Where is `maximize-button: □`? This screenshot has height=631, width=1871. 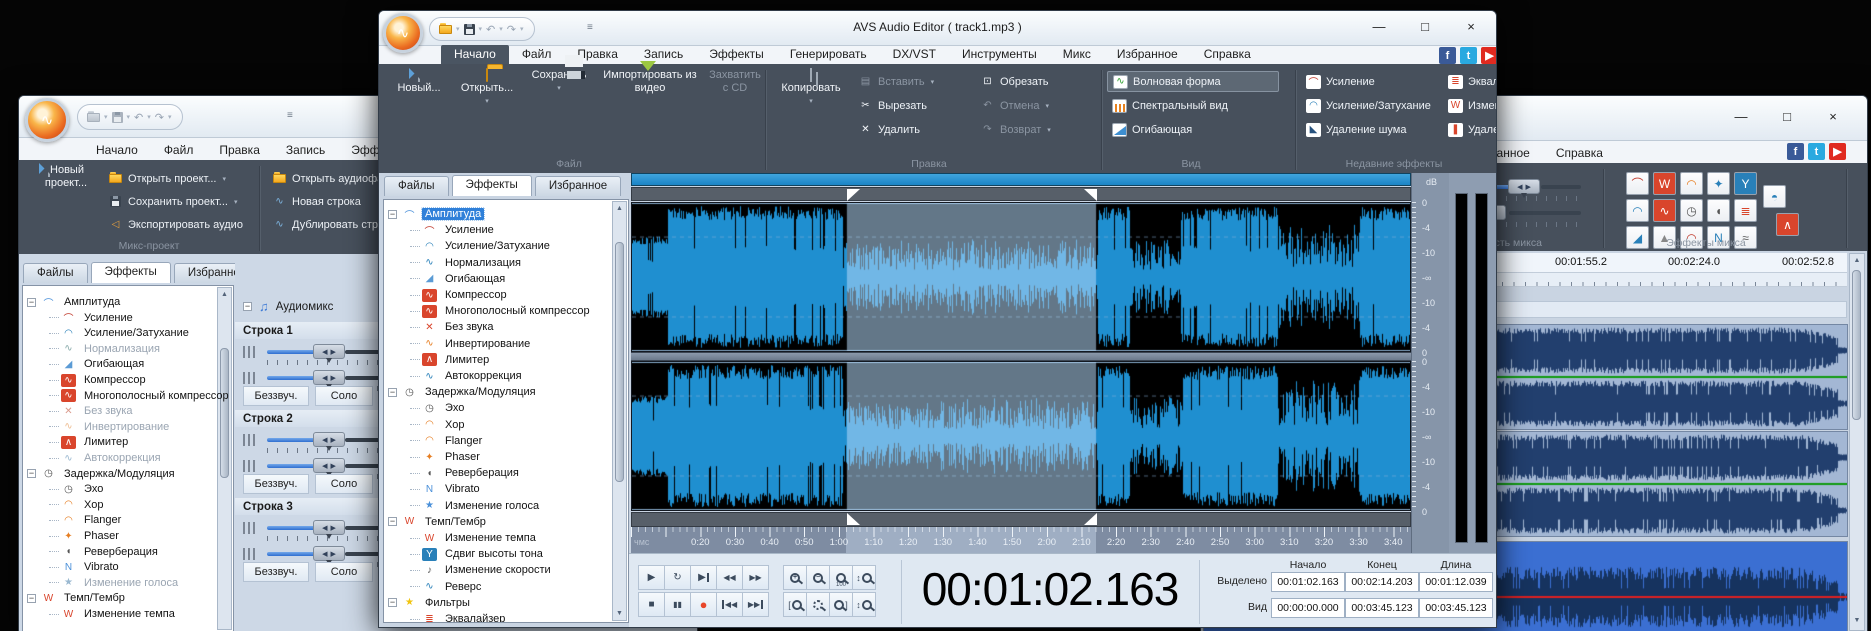 maximize-button: □ is located at coordinates (1787, 116).